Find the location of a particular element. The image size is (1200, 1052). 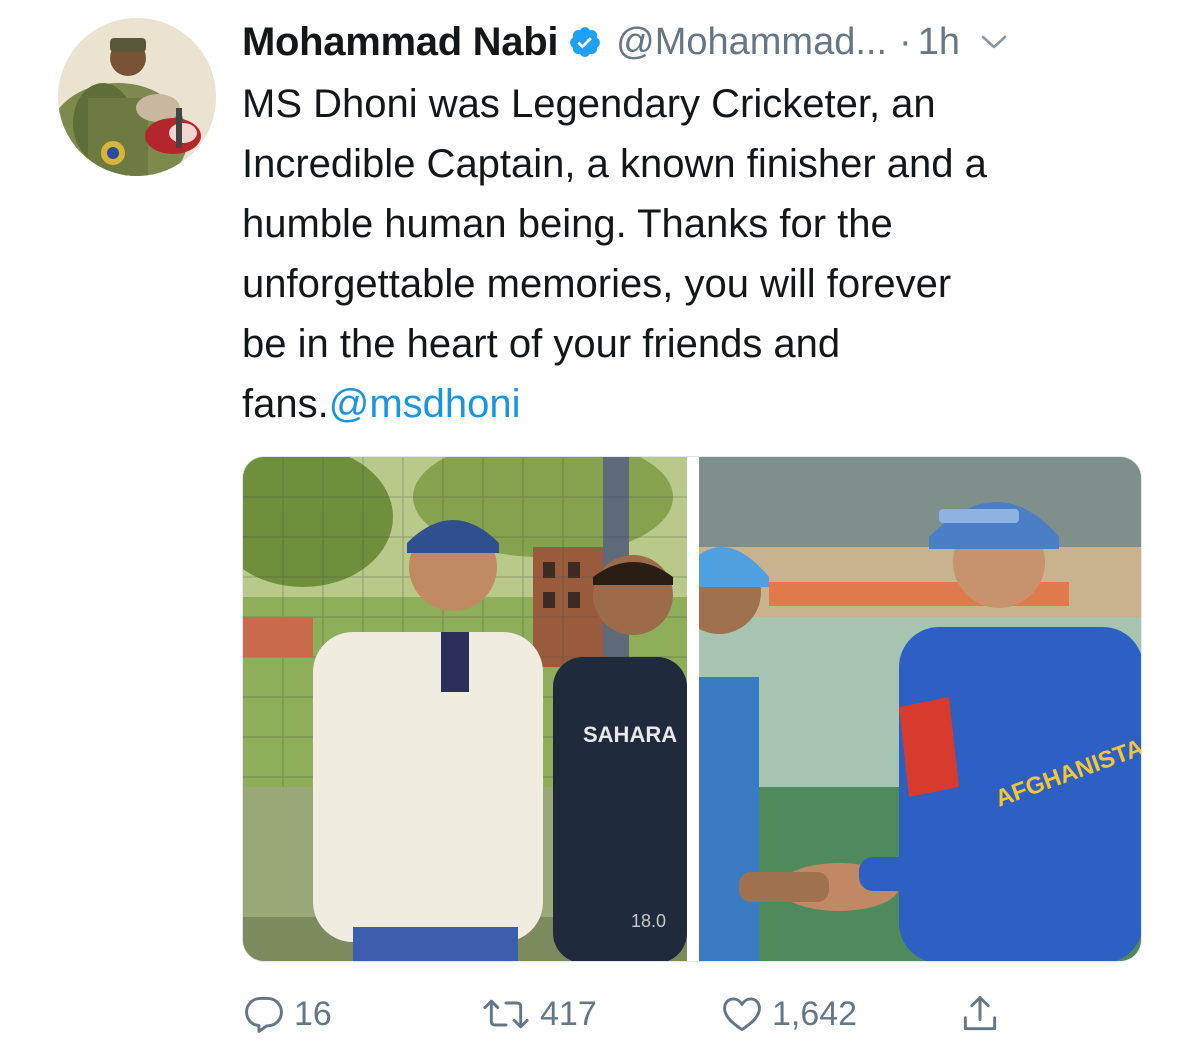

tweet-text-line: unforgettable memories, you will forever is located at coordinates (597, 284).